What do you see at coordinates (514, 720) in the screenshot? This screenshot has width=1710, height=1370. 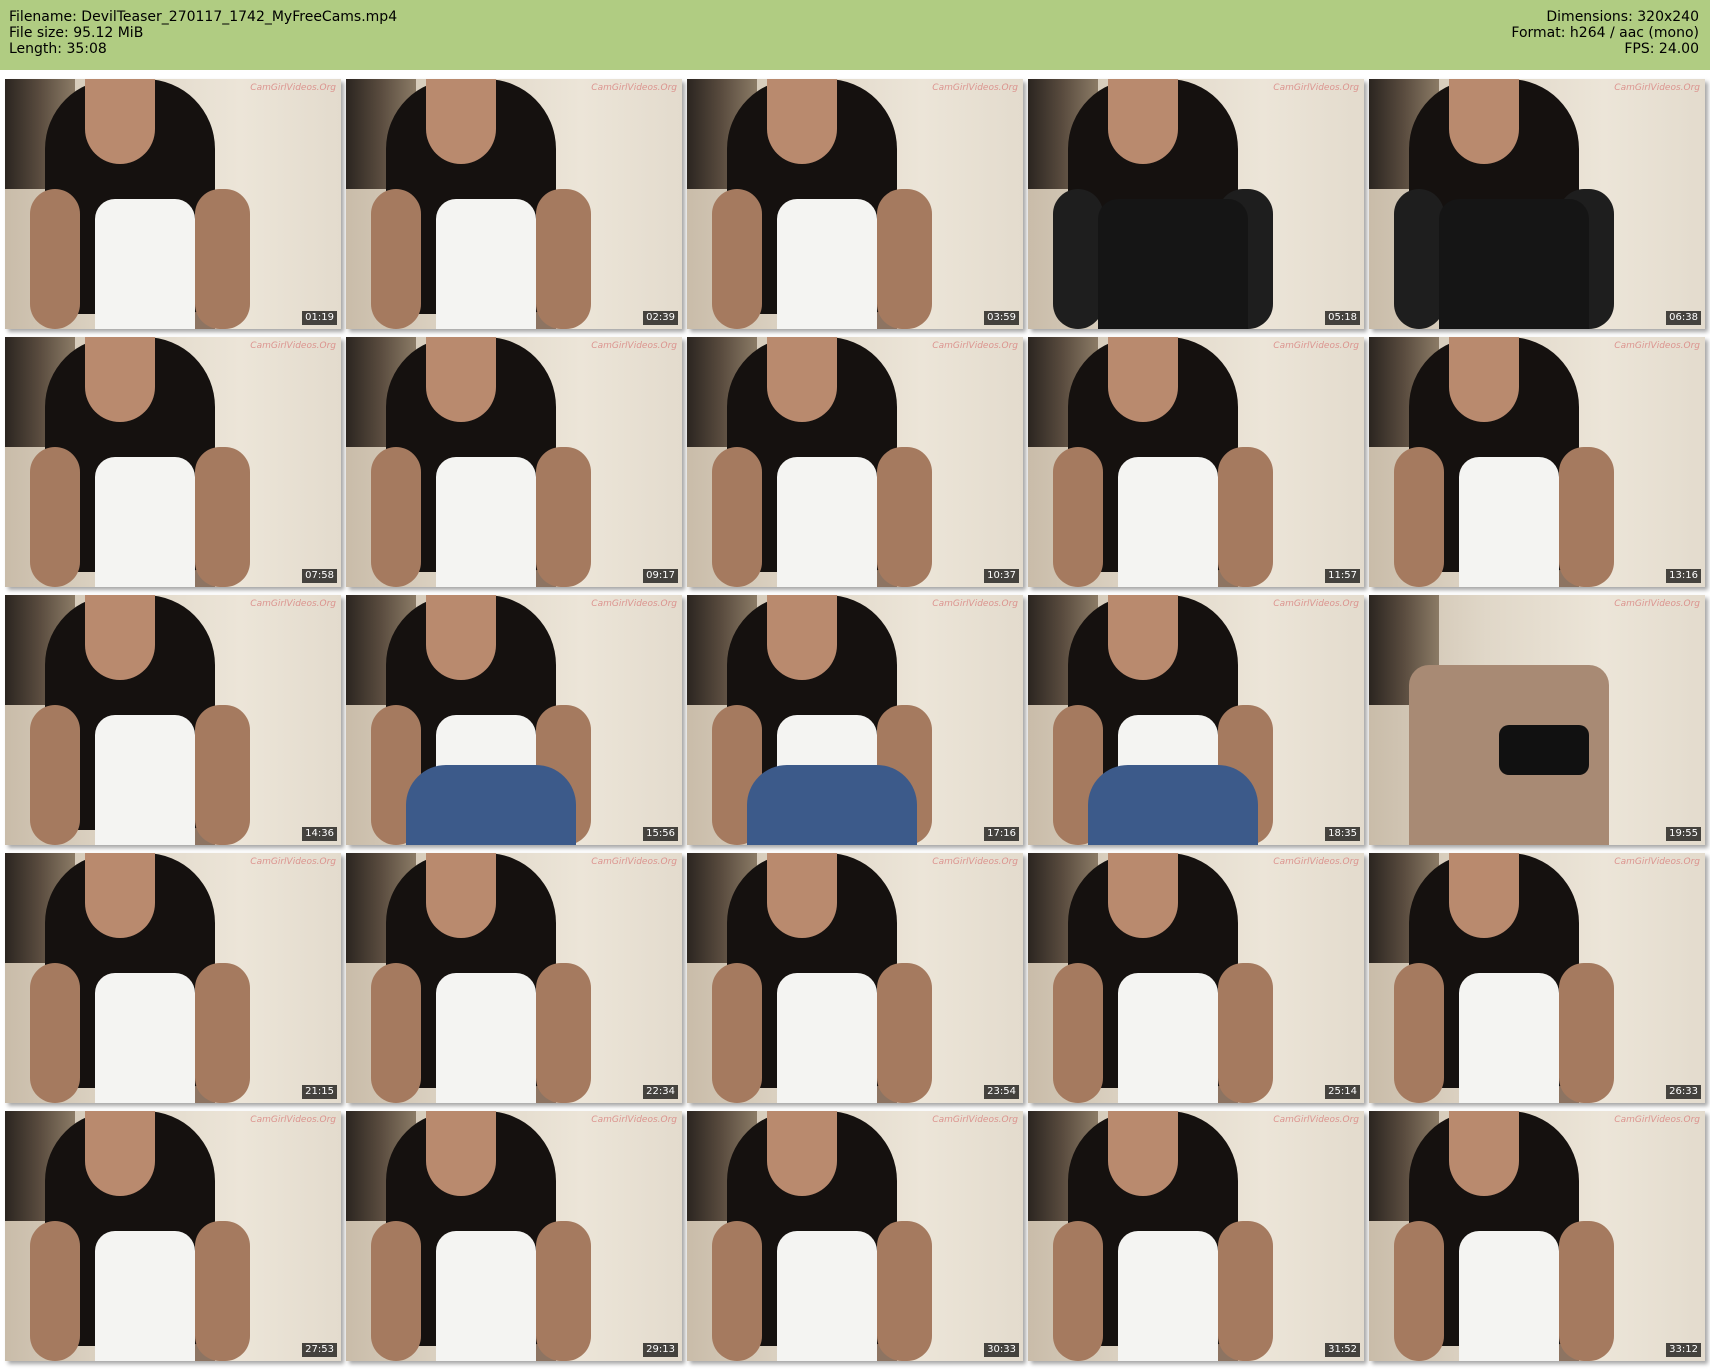 I see `video-thumbnail: CamGirlVideos.Org 15:56` at bounding box center [514, 720].